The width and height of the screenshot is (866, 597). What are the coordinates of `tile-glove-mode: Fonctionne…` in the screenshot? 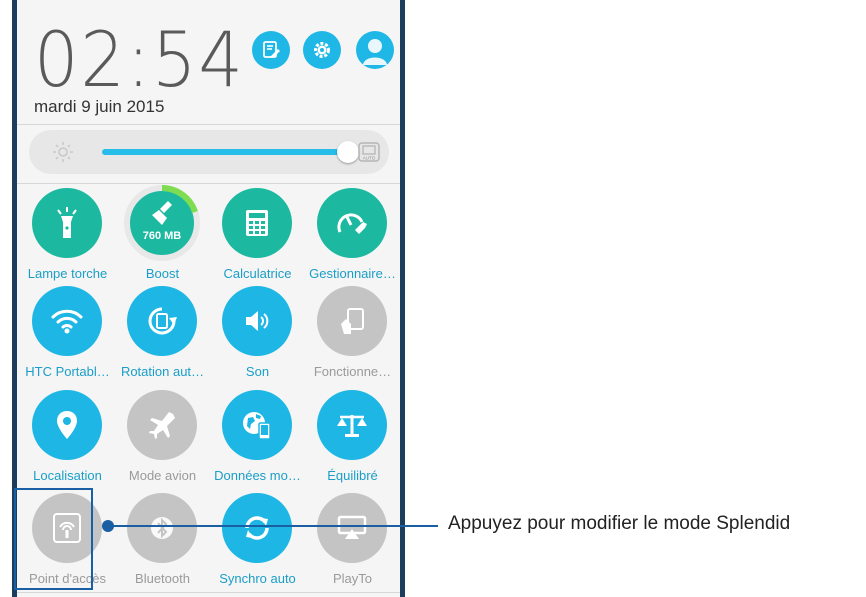 It's located at (352, 336).